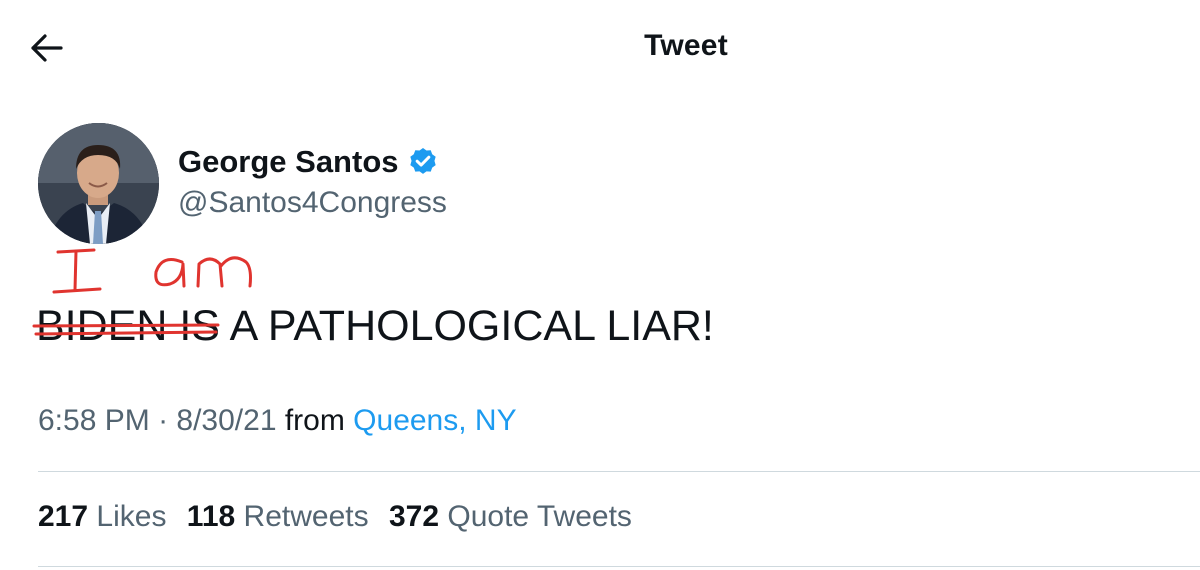  What do you see at coordinates (94, 420) in the screenshot?
I see `tweet-time: 6:58 PM` at bounding box center [94, 420].